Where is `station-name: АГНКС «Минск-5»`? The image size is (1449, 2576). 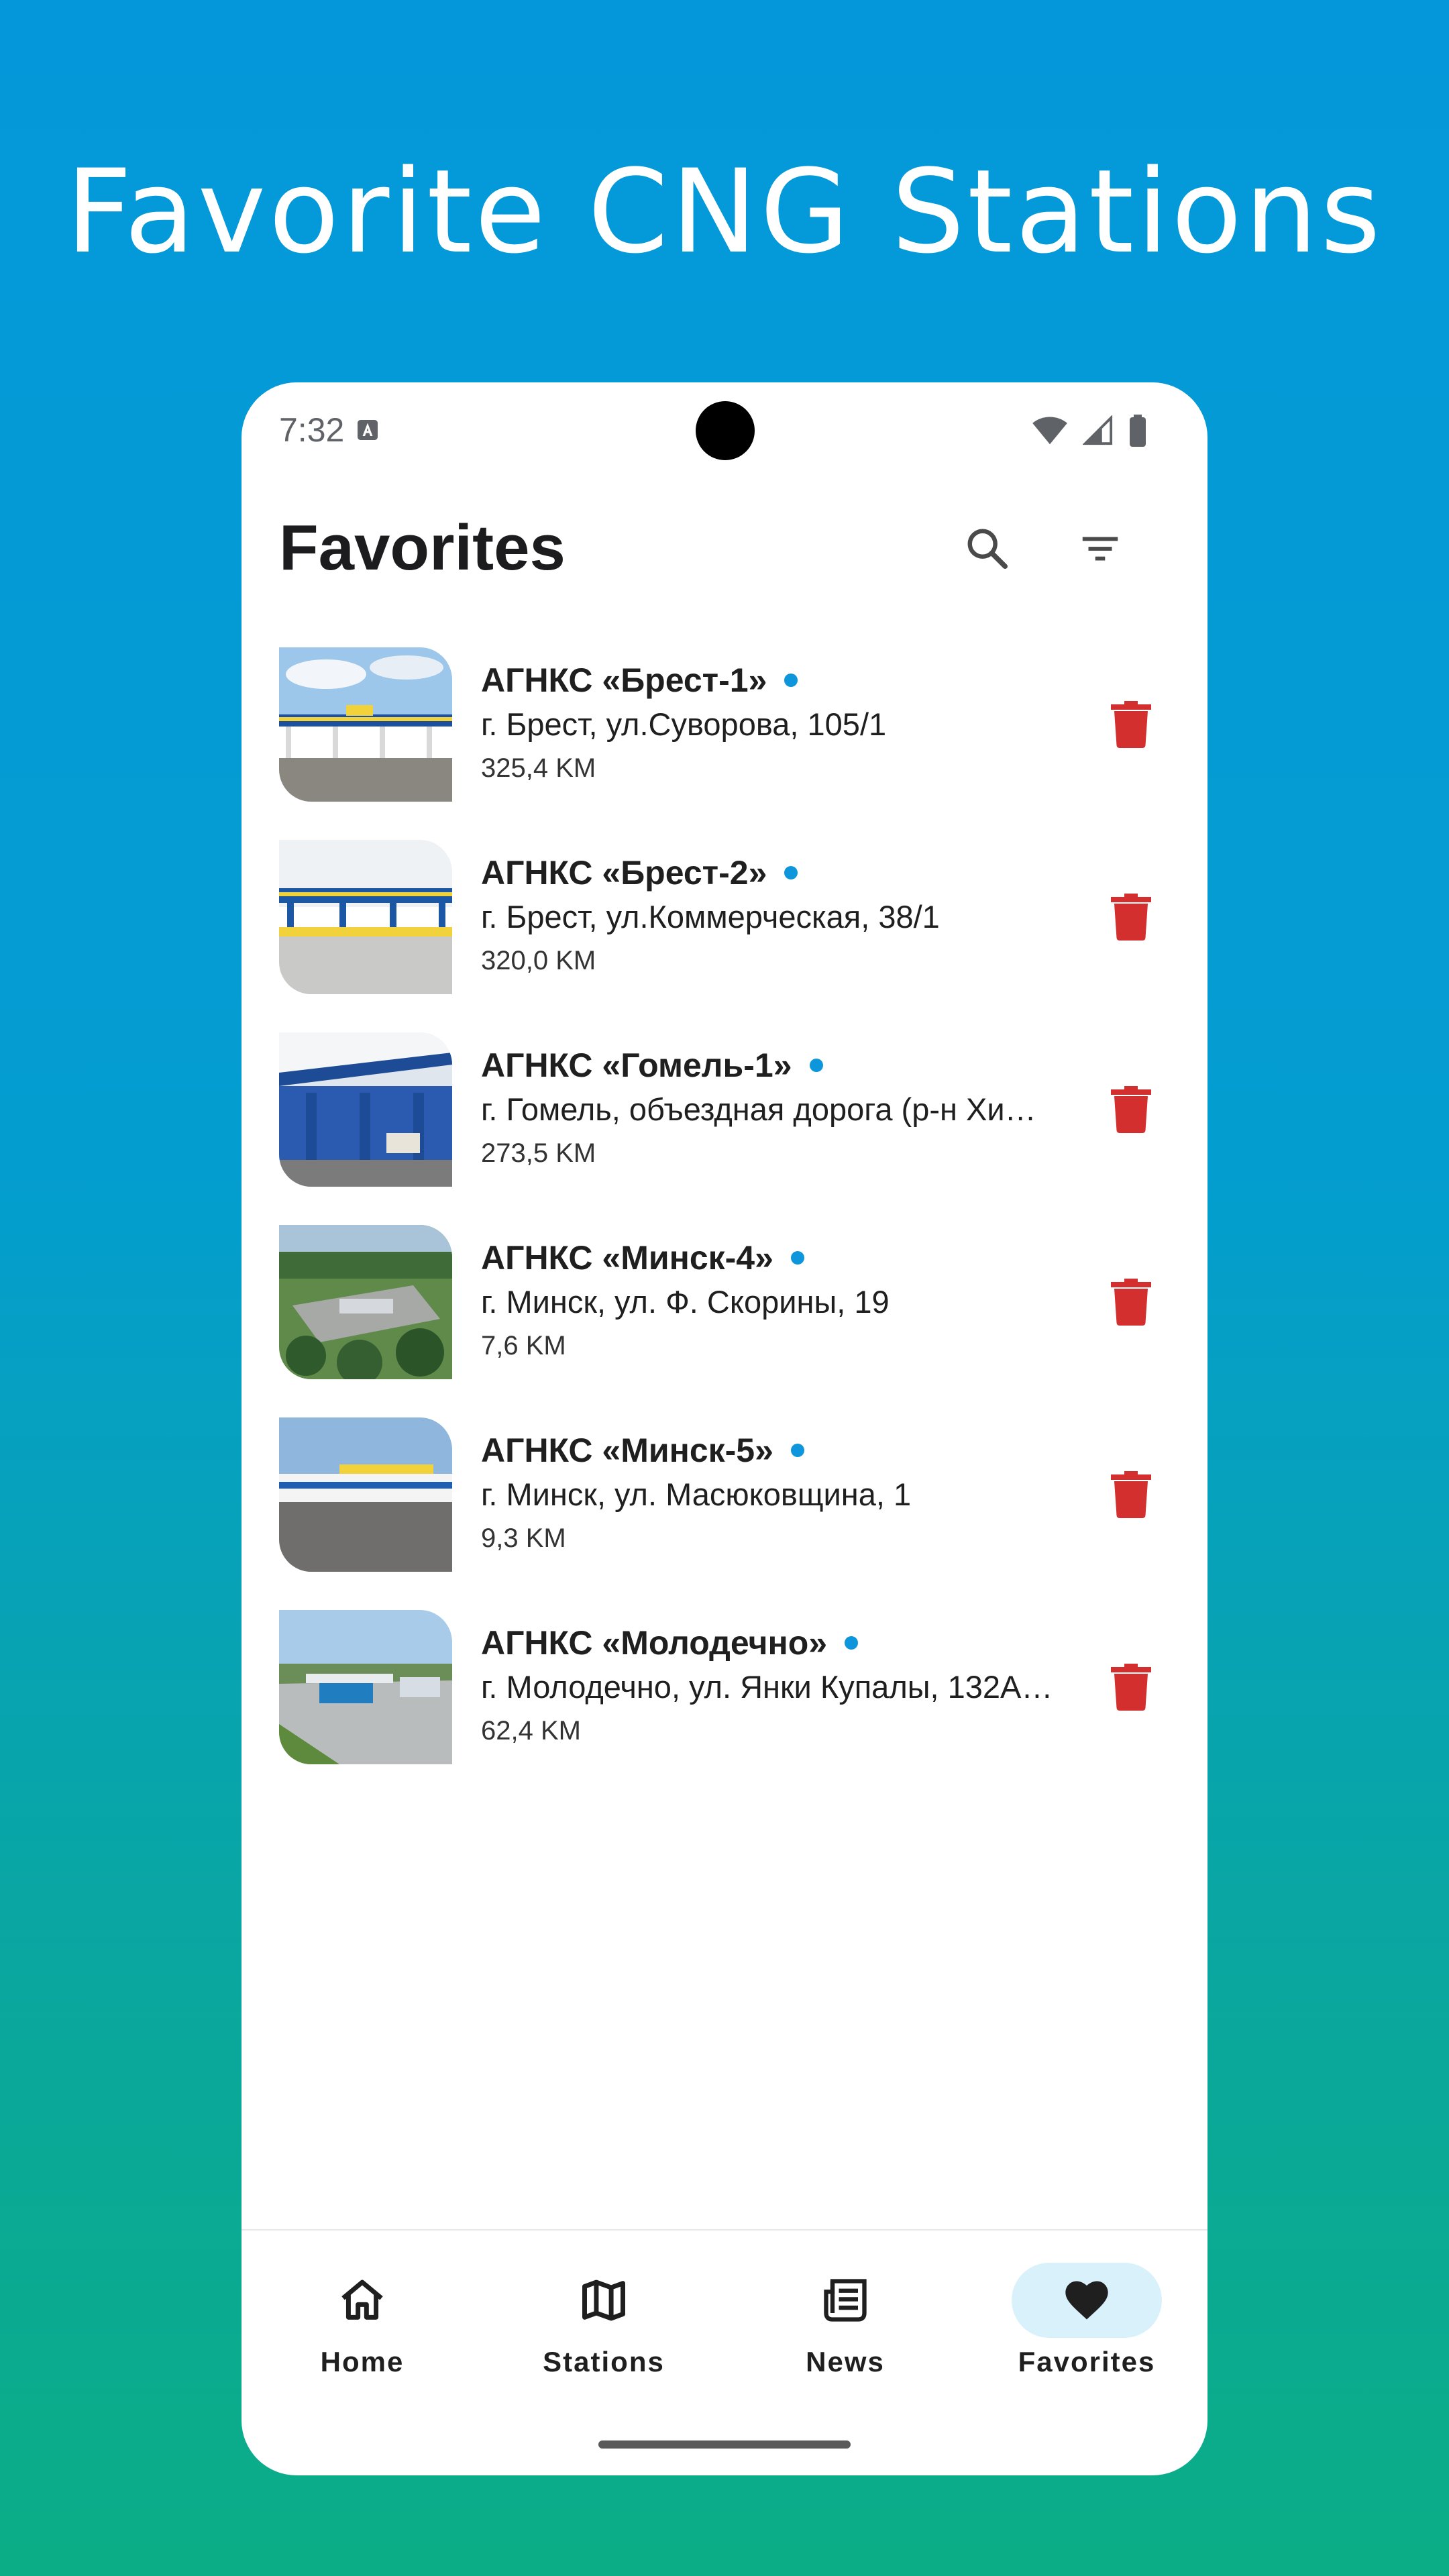
station-name: АГНКС «Минск-5» is located at coordinates (642, 1450).